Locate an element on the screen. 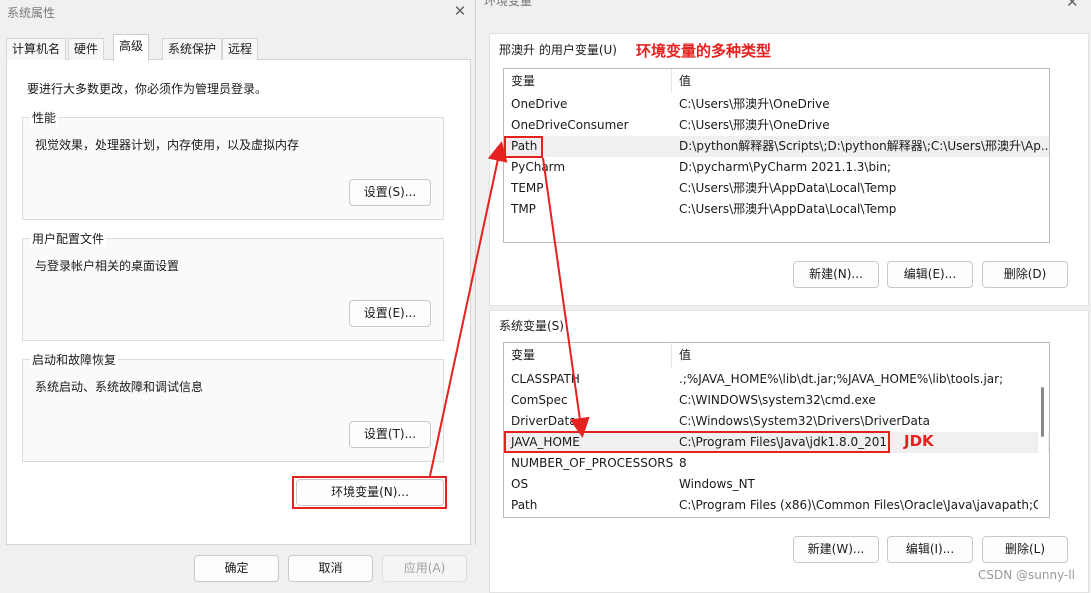 The image size is (1091, 593). variable-name: DriverData is located at coordinates (544, 421).